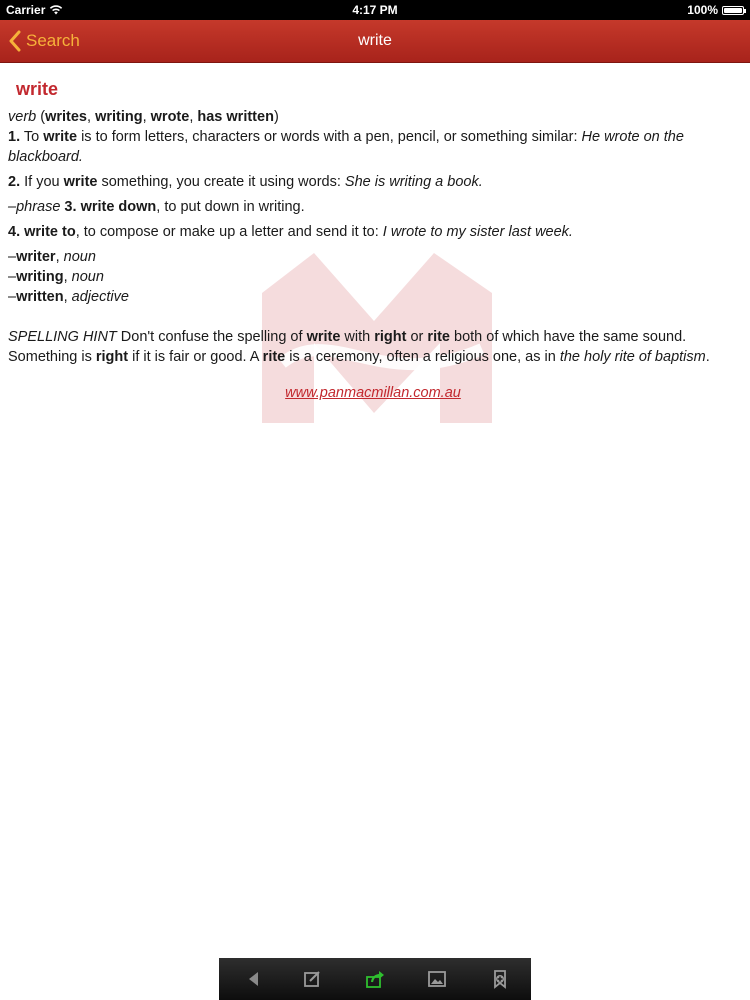 This screenshot has height=1000, width=750. Describe the element at coordinates (41, 117) in the screenshot. I see `paren-open: (` at that location.